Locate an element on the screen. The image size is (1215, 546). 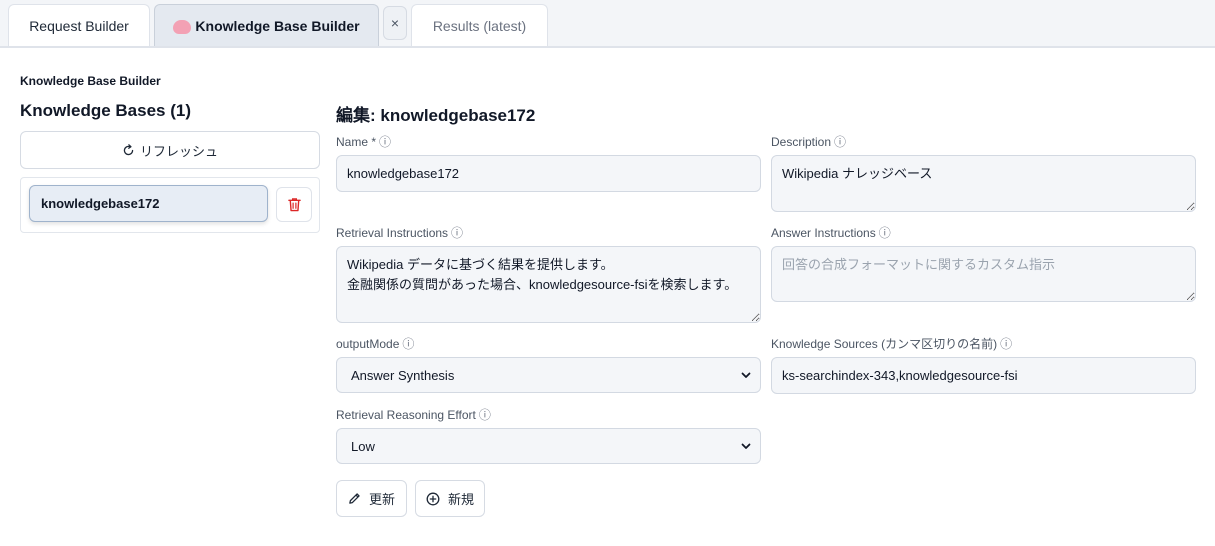
knowledge-bases-heading: Knowledge Bases (1) is located at coordinates (105, 110).